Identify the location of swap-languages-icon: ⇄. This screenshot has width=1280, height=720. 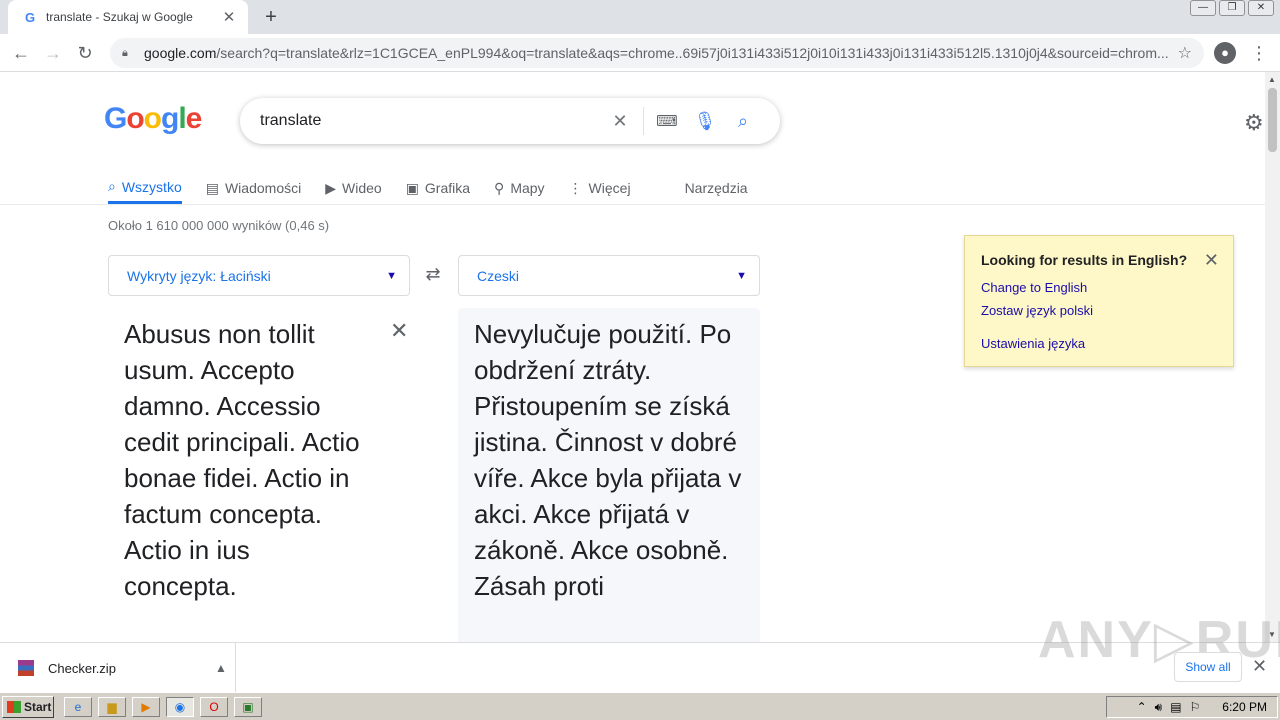
(433, 276).